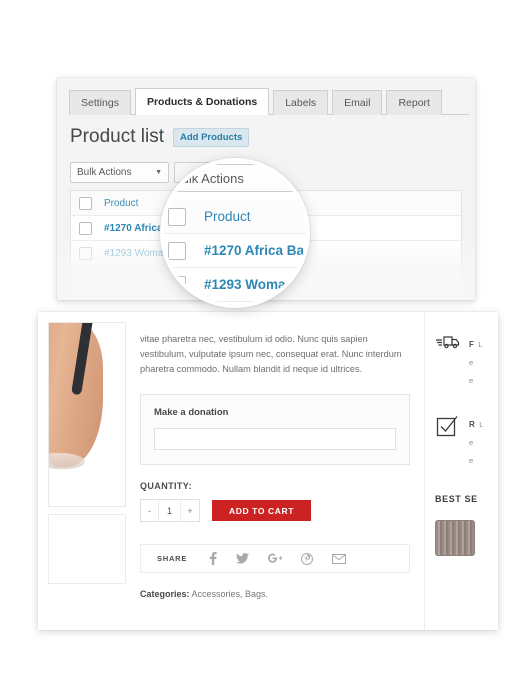  I want to click on quantity-stepper: - 1 +, so click(170, 510).